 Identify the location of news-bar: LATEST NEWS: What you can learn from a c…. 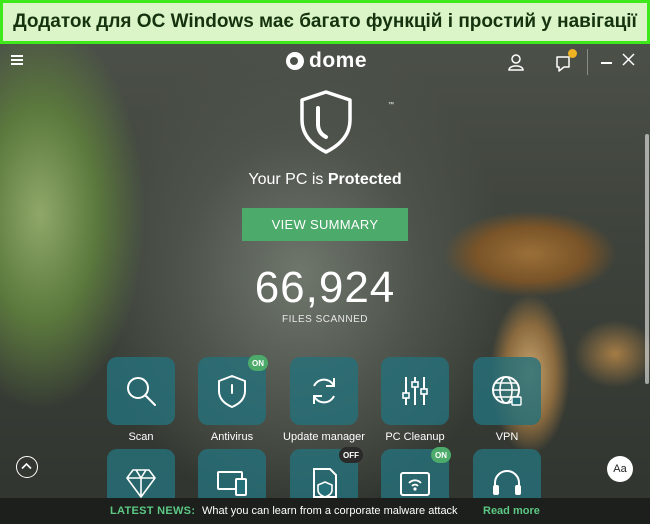
(325, 511).